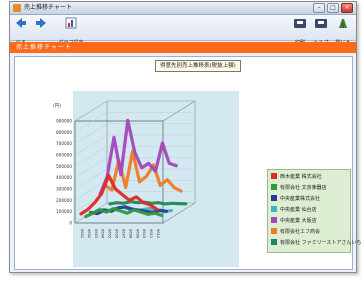 The height and width of the screenshot is (289, 364). Describe the element at coordinates (300, 23) in the screenshot. I see `print-icon` at that location.